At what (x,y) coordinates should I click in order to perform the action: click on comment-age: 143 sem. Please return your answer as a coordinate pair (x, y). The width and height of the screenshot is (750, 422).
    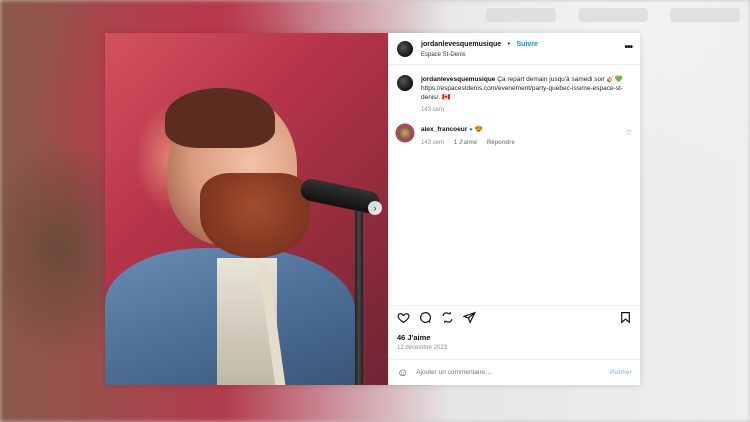
    Looking at the image, I should click on (433, 143).